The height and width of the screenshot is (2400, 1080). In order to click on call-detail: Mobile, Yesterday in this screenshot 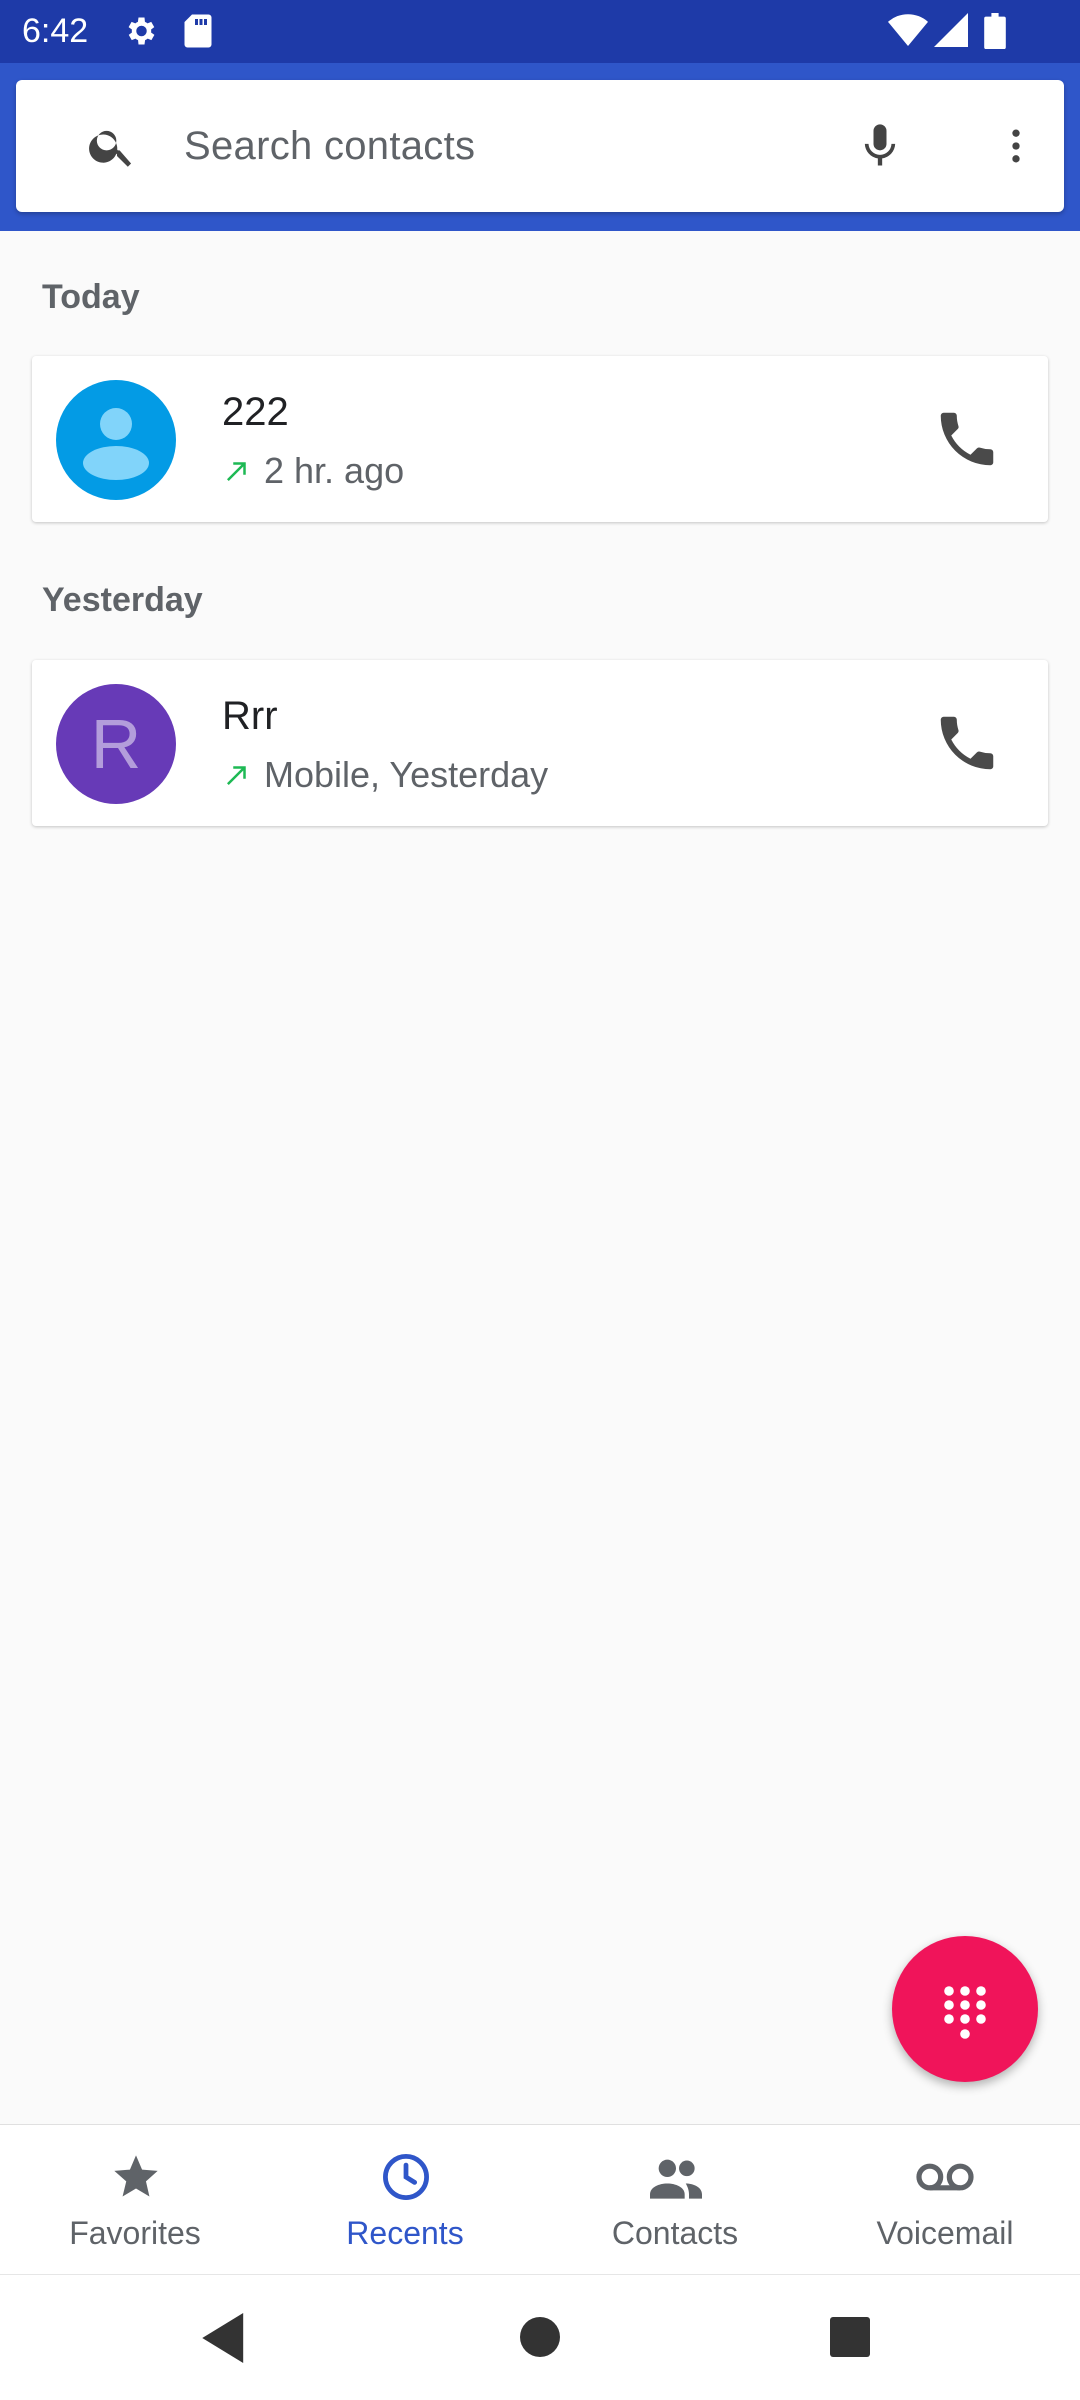, I will do `click(406, 774)`.